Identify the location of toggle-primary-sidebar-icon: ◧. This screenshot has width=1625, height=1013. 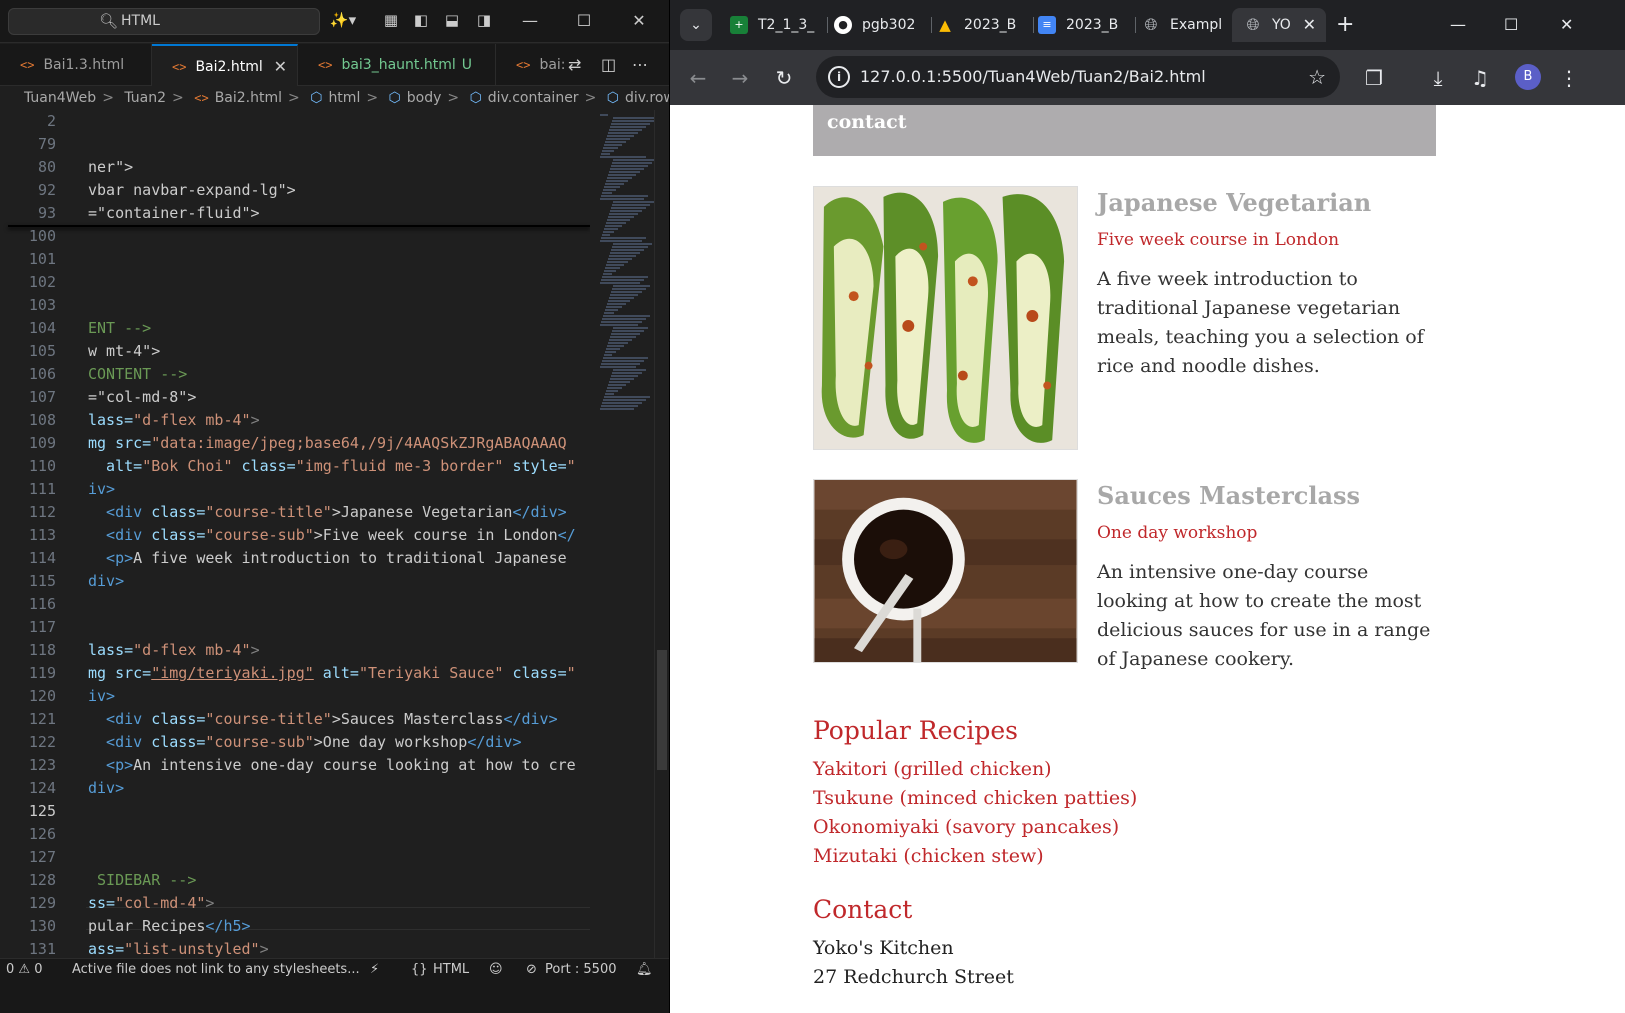
(421, 20).